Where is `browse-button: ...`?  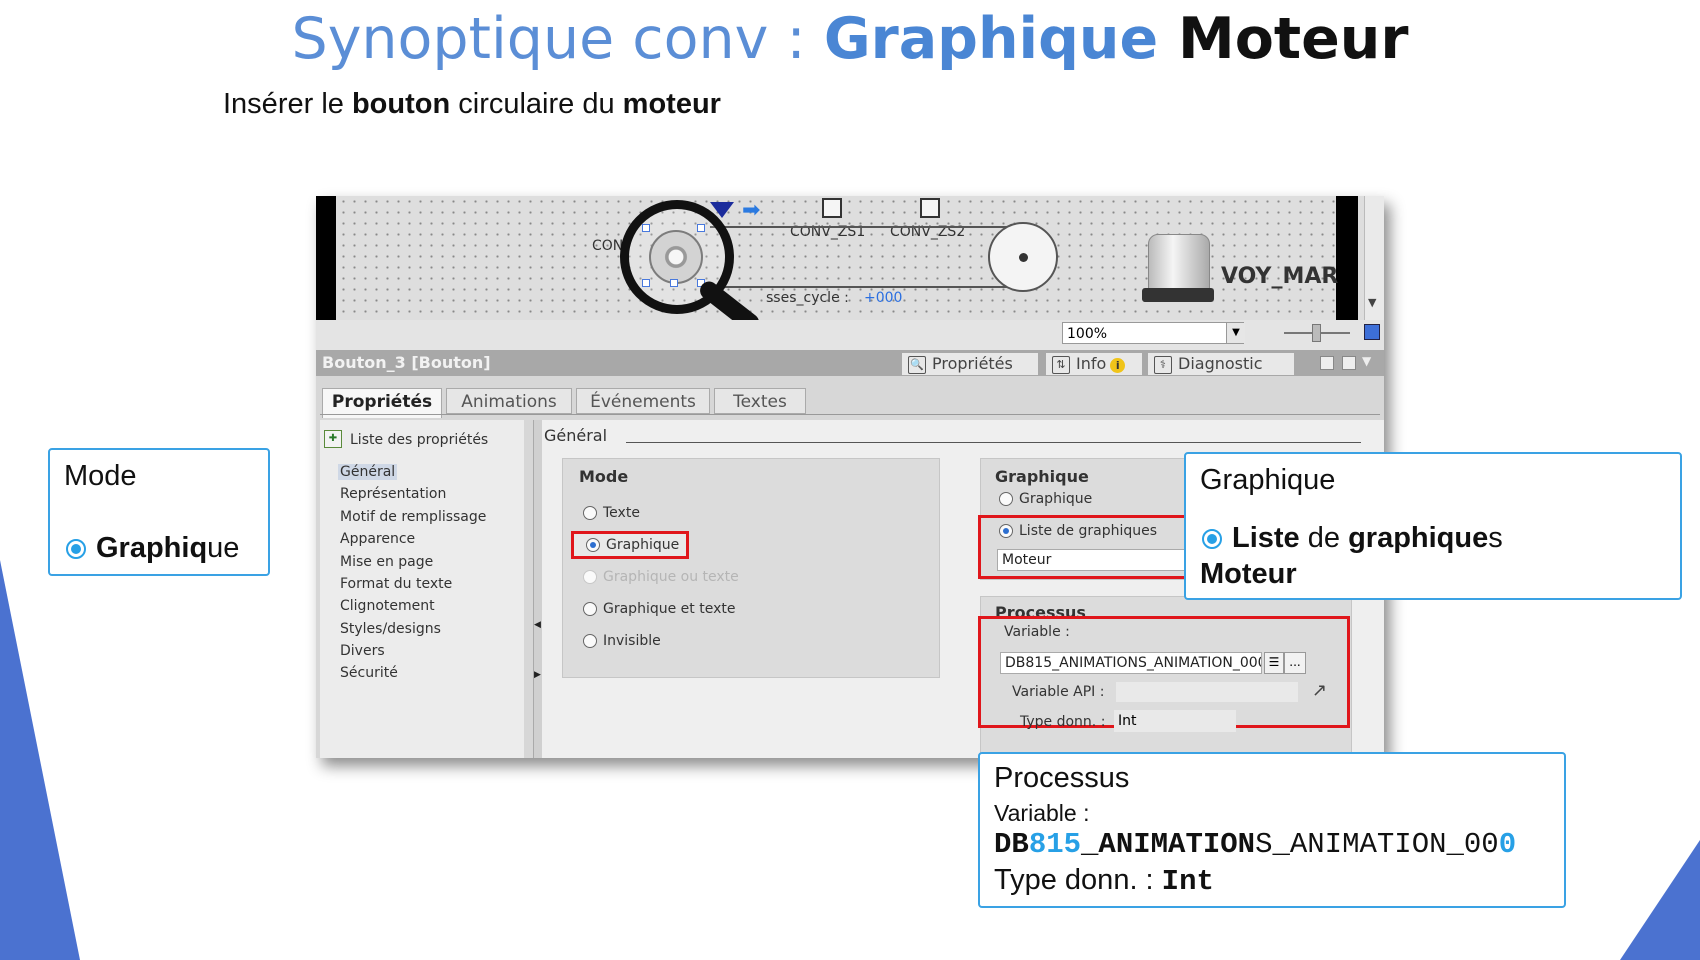
browse-button: ... is located at coordinates (1295, 663).